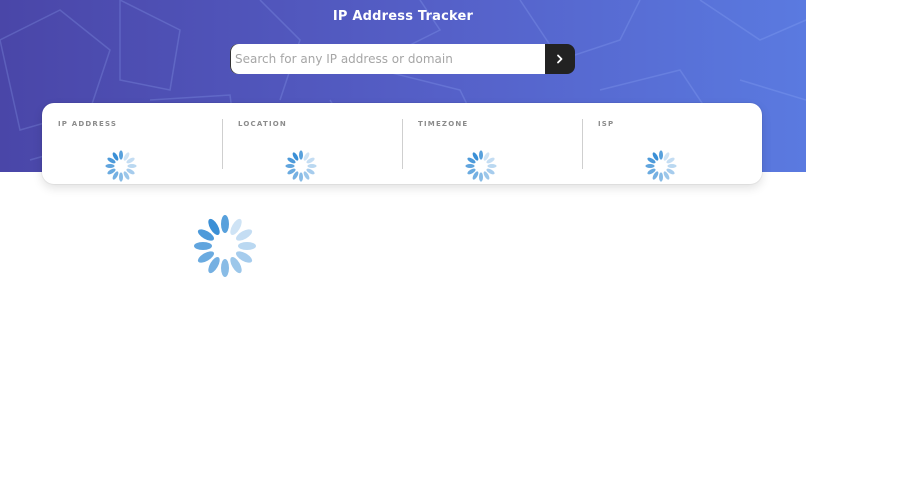 The image size is (900, 500). What do you see at coordinates (262, 124) in the screenshot?
I see `stat-label: LOCATION` at bounding box center [262, 124].